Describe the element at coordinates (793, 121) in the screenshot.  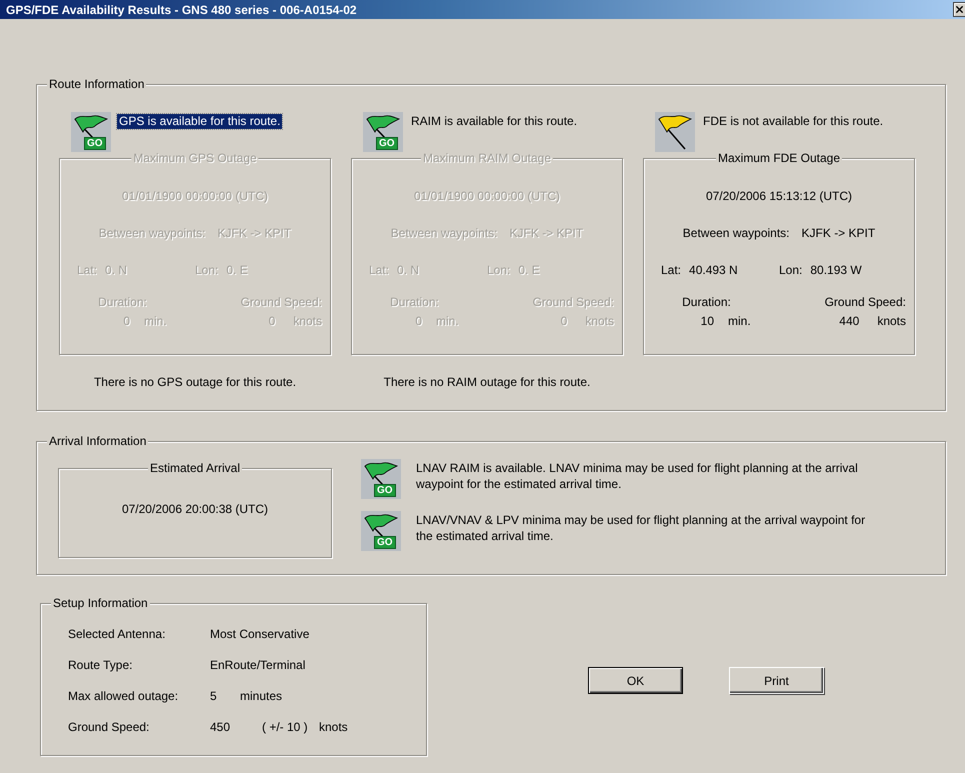
I see `status-text: FDE is not available for this route.` at that location.